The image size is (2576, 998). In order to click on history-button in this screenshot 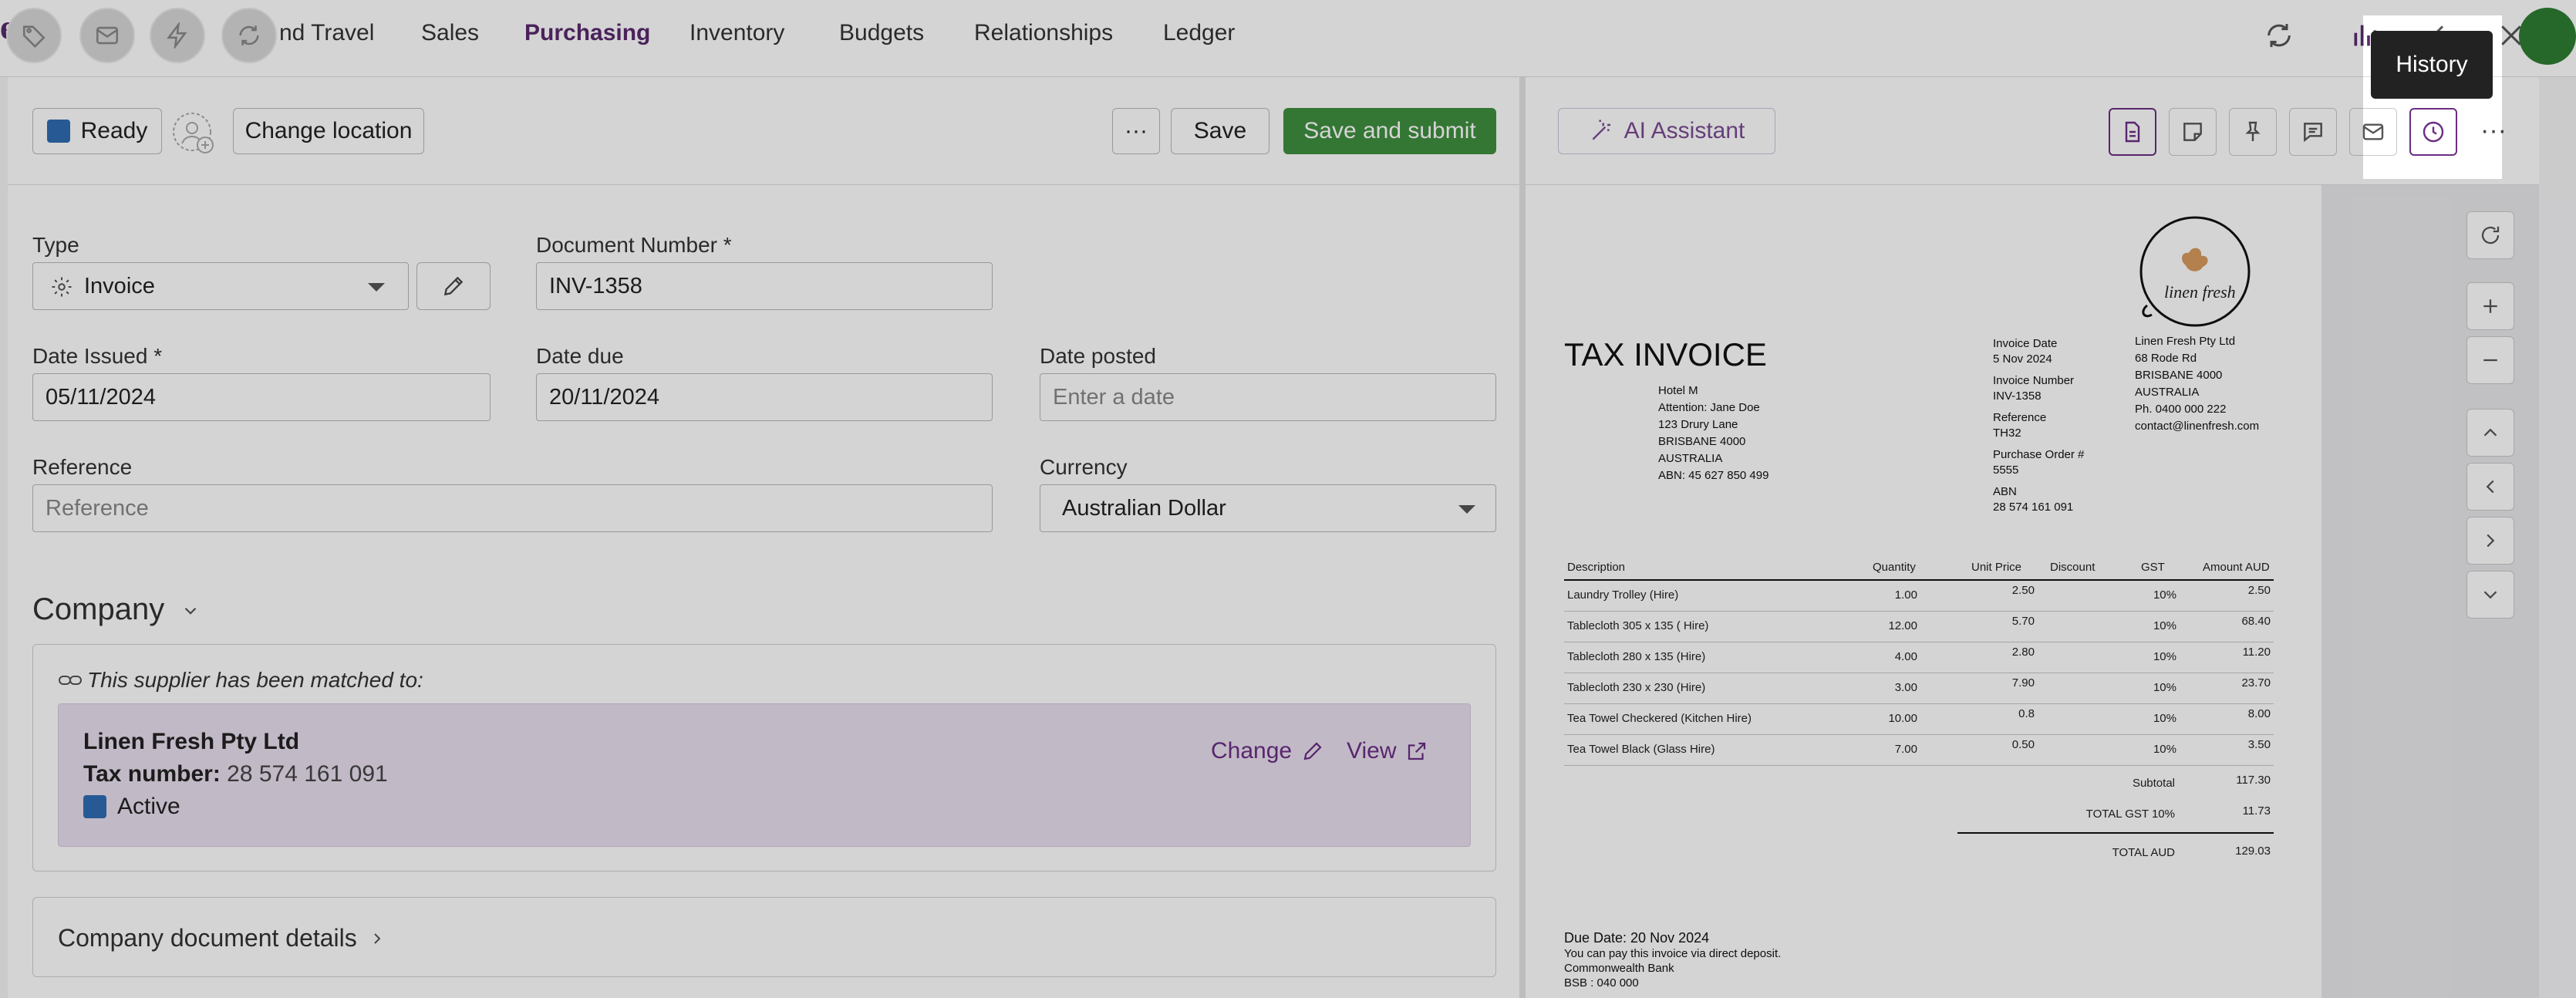, I will do `click(2433, 132)`.